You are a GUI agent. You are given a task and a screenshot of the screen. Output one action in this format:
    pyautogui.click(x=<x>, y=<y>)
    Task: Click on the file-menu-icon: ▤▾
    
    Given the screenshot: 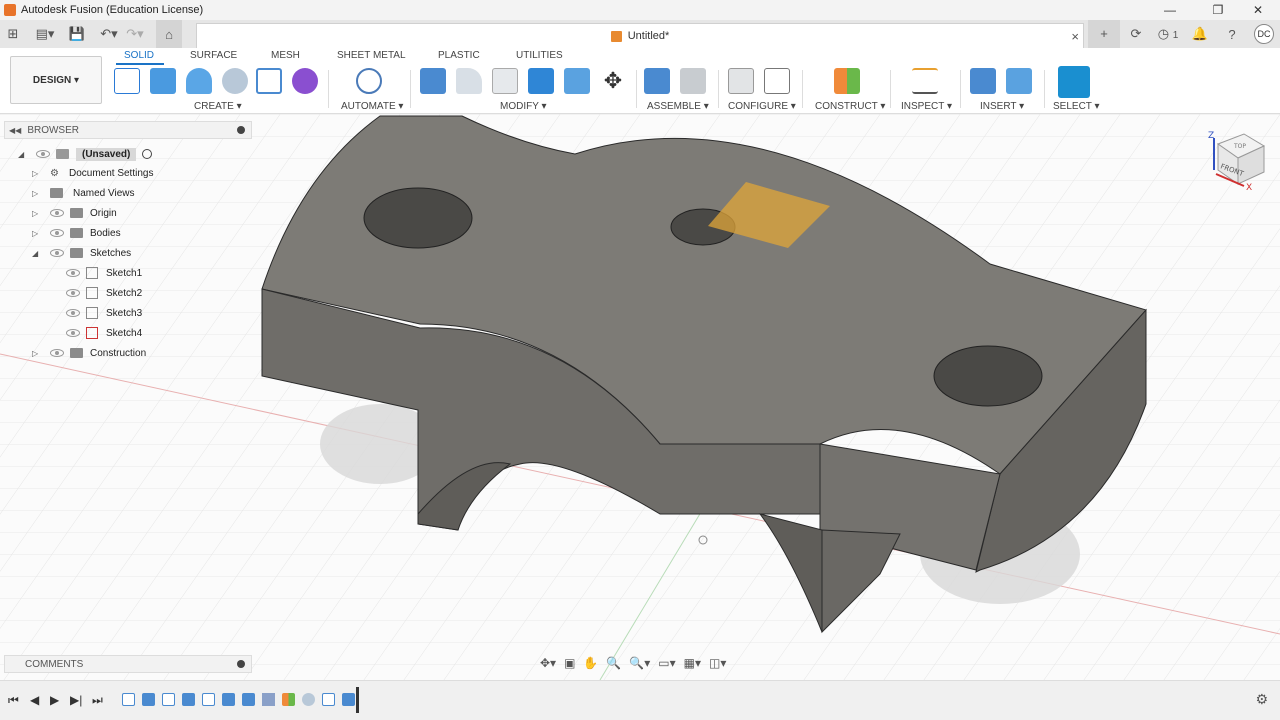 What is the action you would take?
    pyautogui.click(x=45, y=34)
    